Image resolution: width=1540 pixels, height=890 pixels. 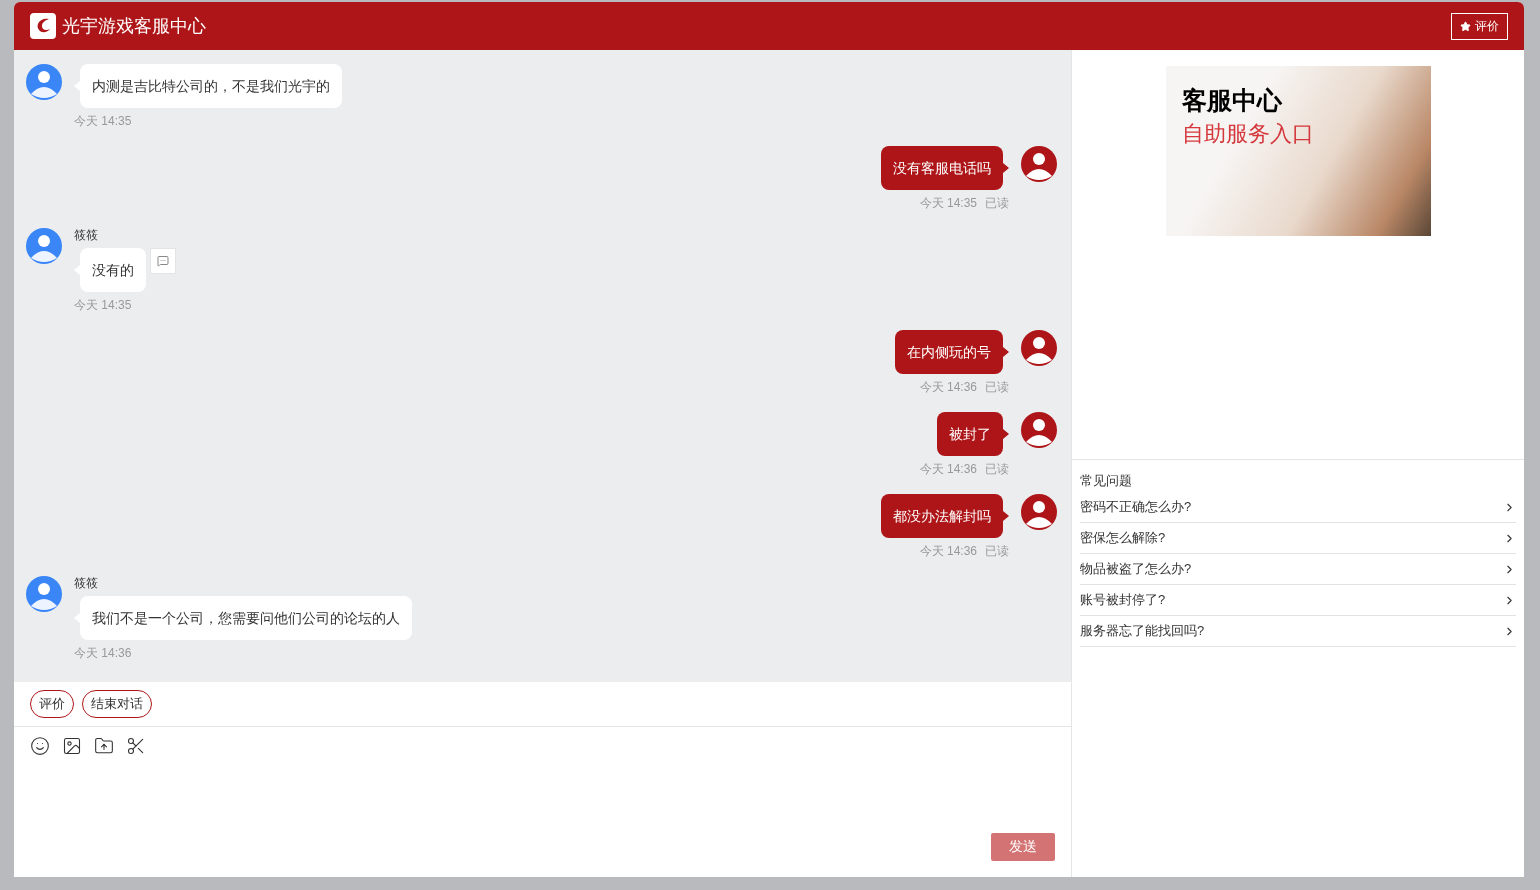 I want to click on message-bubble: 都没办法解封吗, so click(x=942, y=516).